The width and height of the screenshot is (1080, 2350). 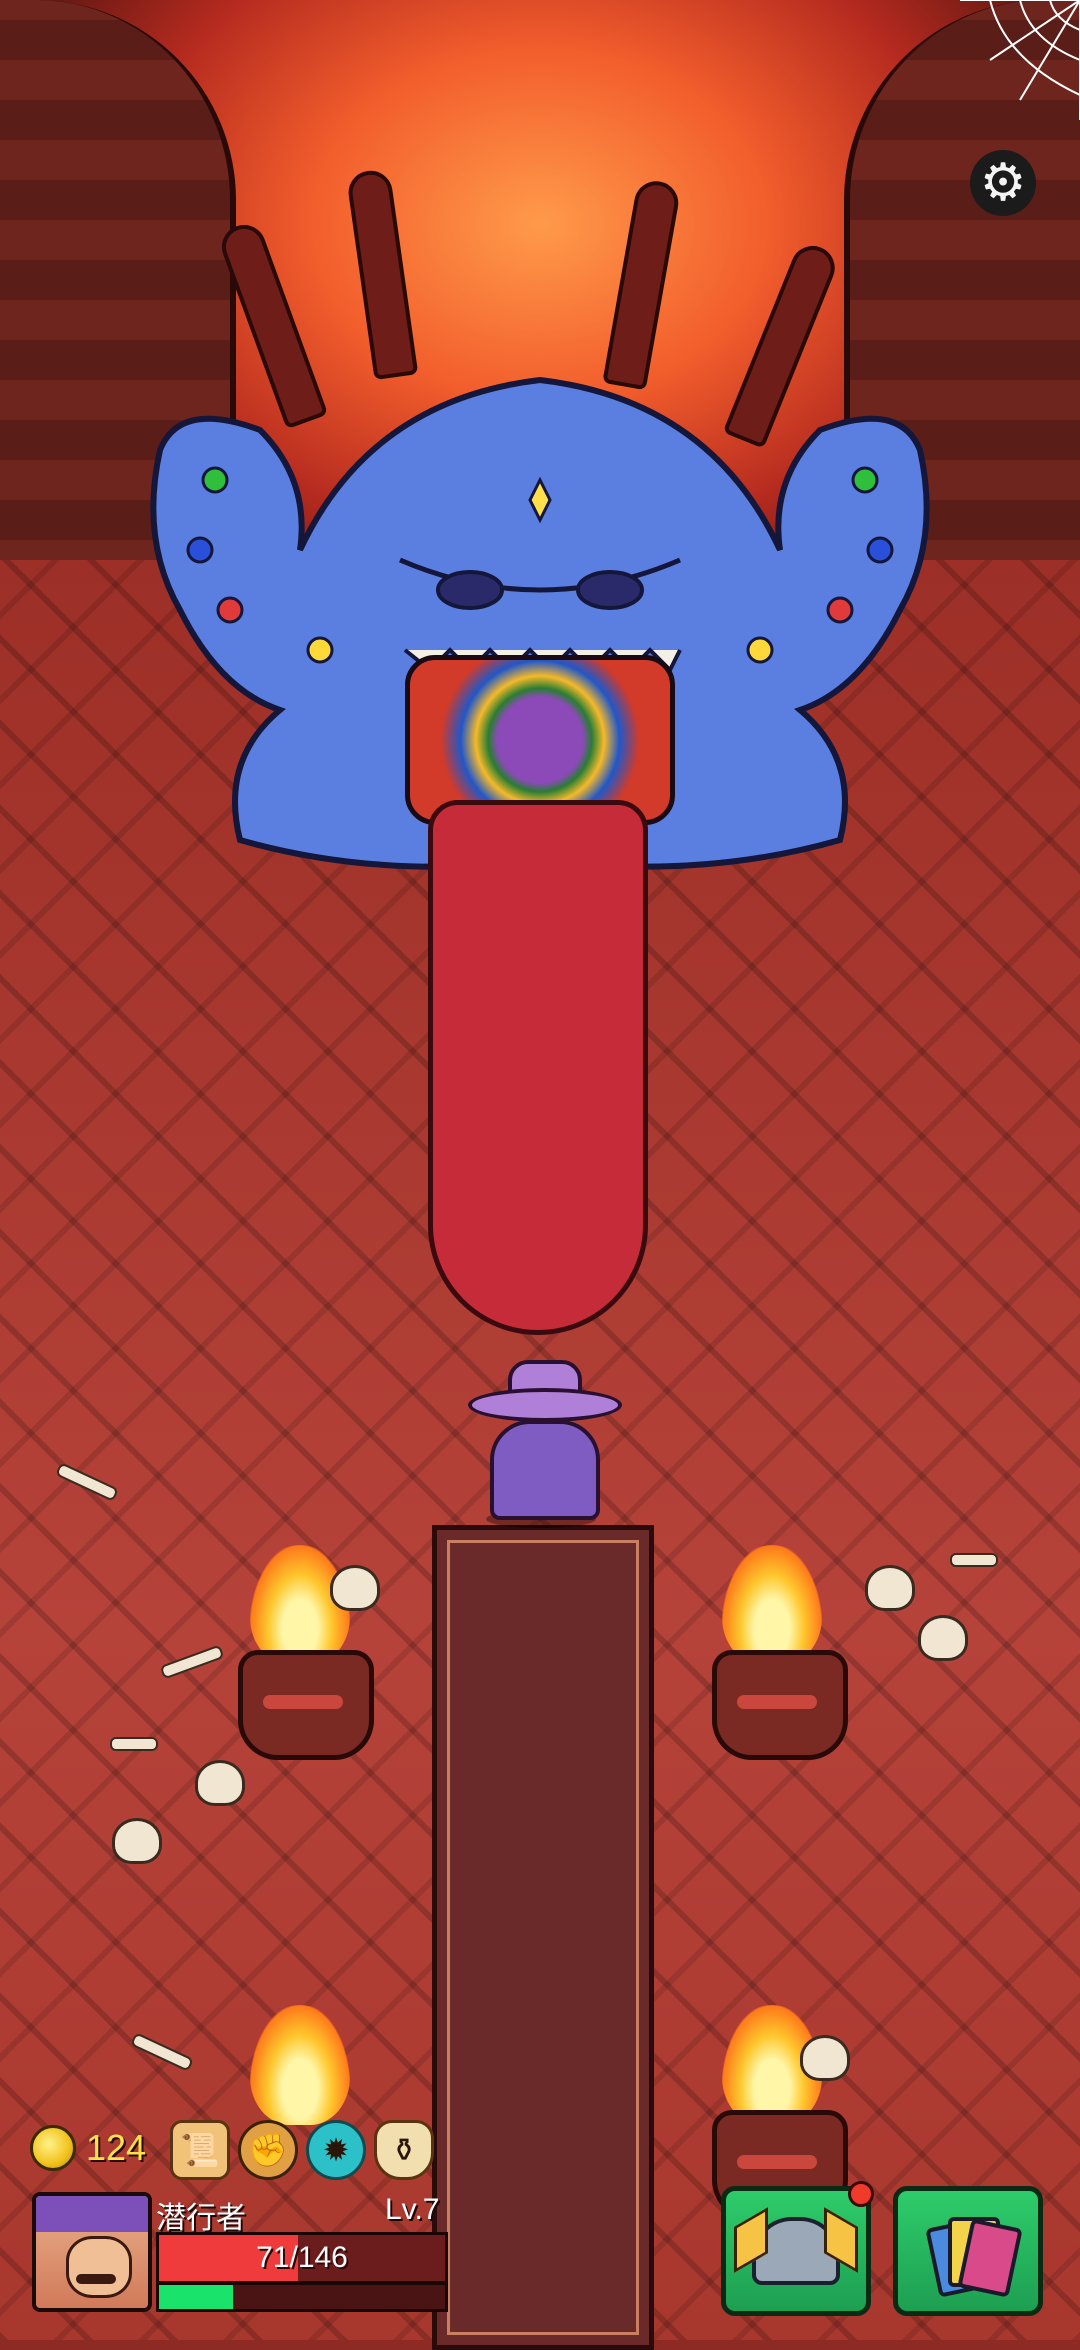 I want to click on scroll-relic-icon: 📜, so click(x=200, y=2150).